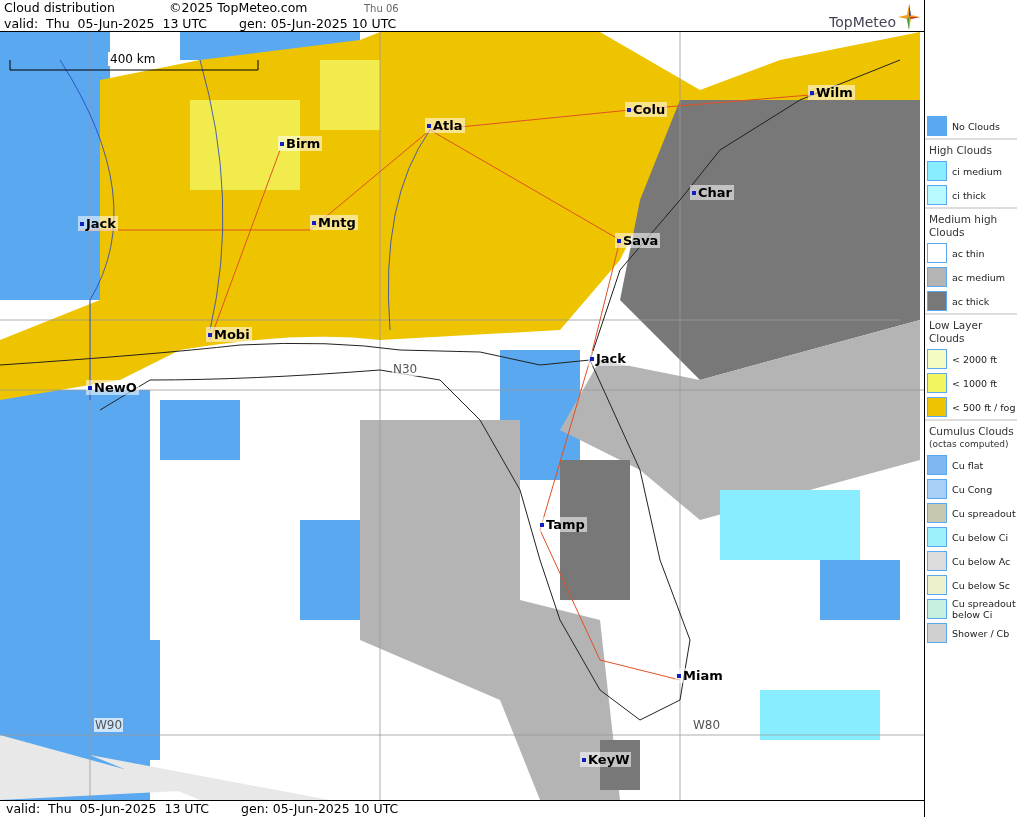 Image resolution: width=1017 pixels, height=817 pixels. I want to click on legend-label: Cu below Ci, so click(980, 537).